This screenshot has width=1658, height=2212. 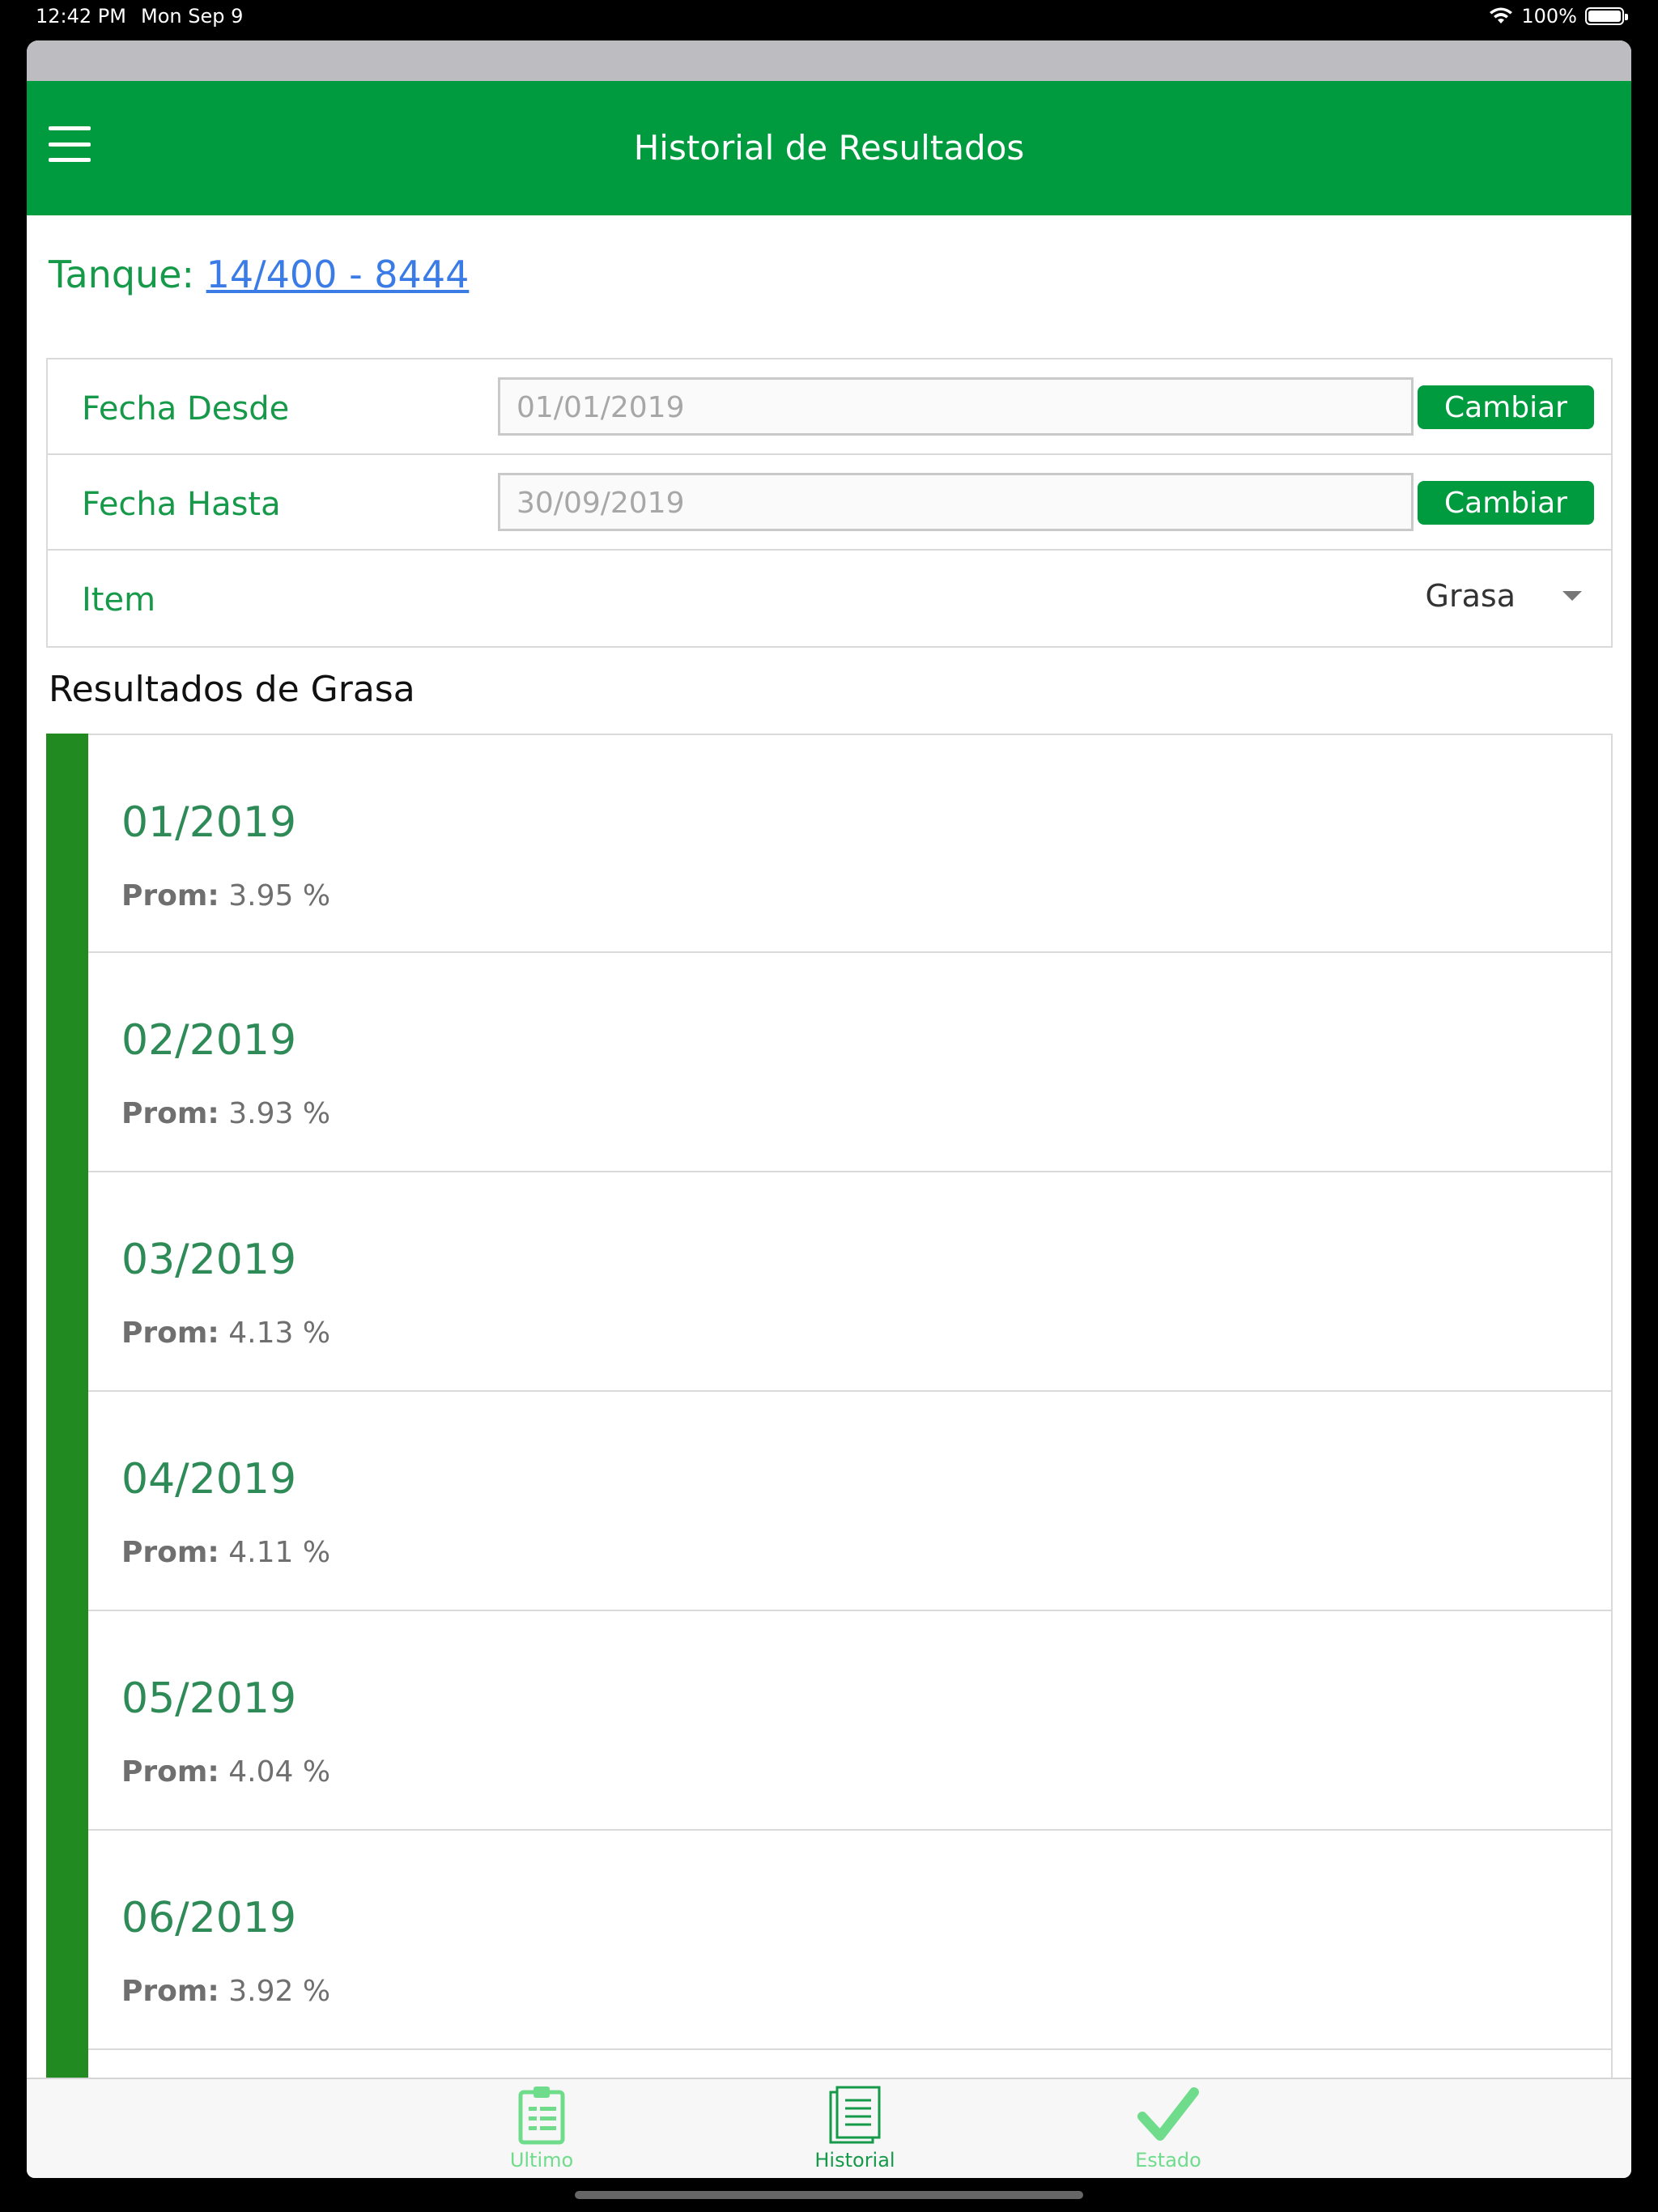 I want to click on fecha-desde-label: Fecha Desde, so click(x=186, y=409).